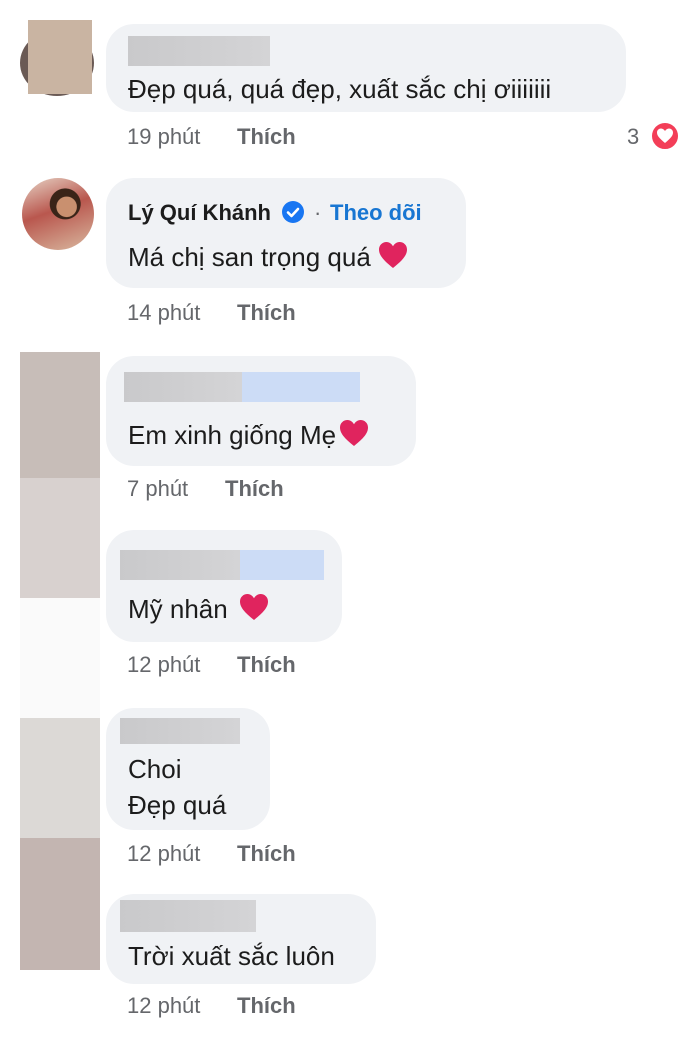 The image size is (700, 1045). What do you see at coordinates (178, 609) in the screenshot?
I see `comment-text-content: Mỹ nhân` at bounding box center [178, 609].